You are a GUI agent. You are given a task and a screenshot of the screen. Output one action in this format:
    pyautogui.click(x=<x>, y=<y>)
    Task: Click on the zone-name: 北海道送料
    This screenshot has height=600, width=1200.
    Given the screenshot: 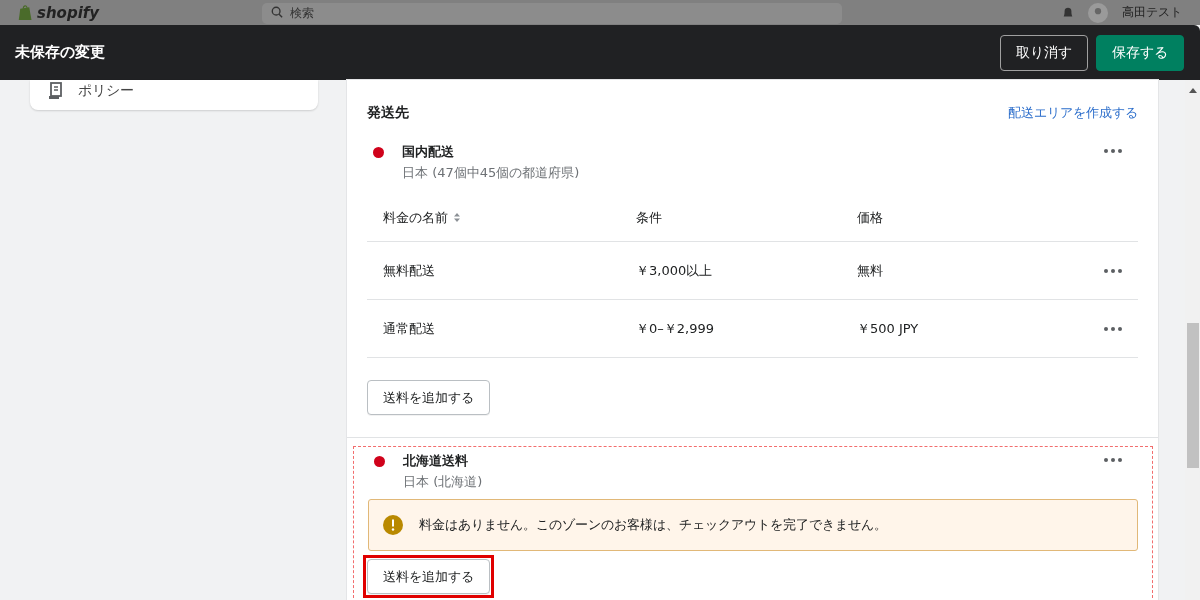 What is the action you would take?
    pyautogui.click(x=436, y=461)
    